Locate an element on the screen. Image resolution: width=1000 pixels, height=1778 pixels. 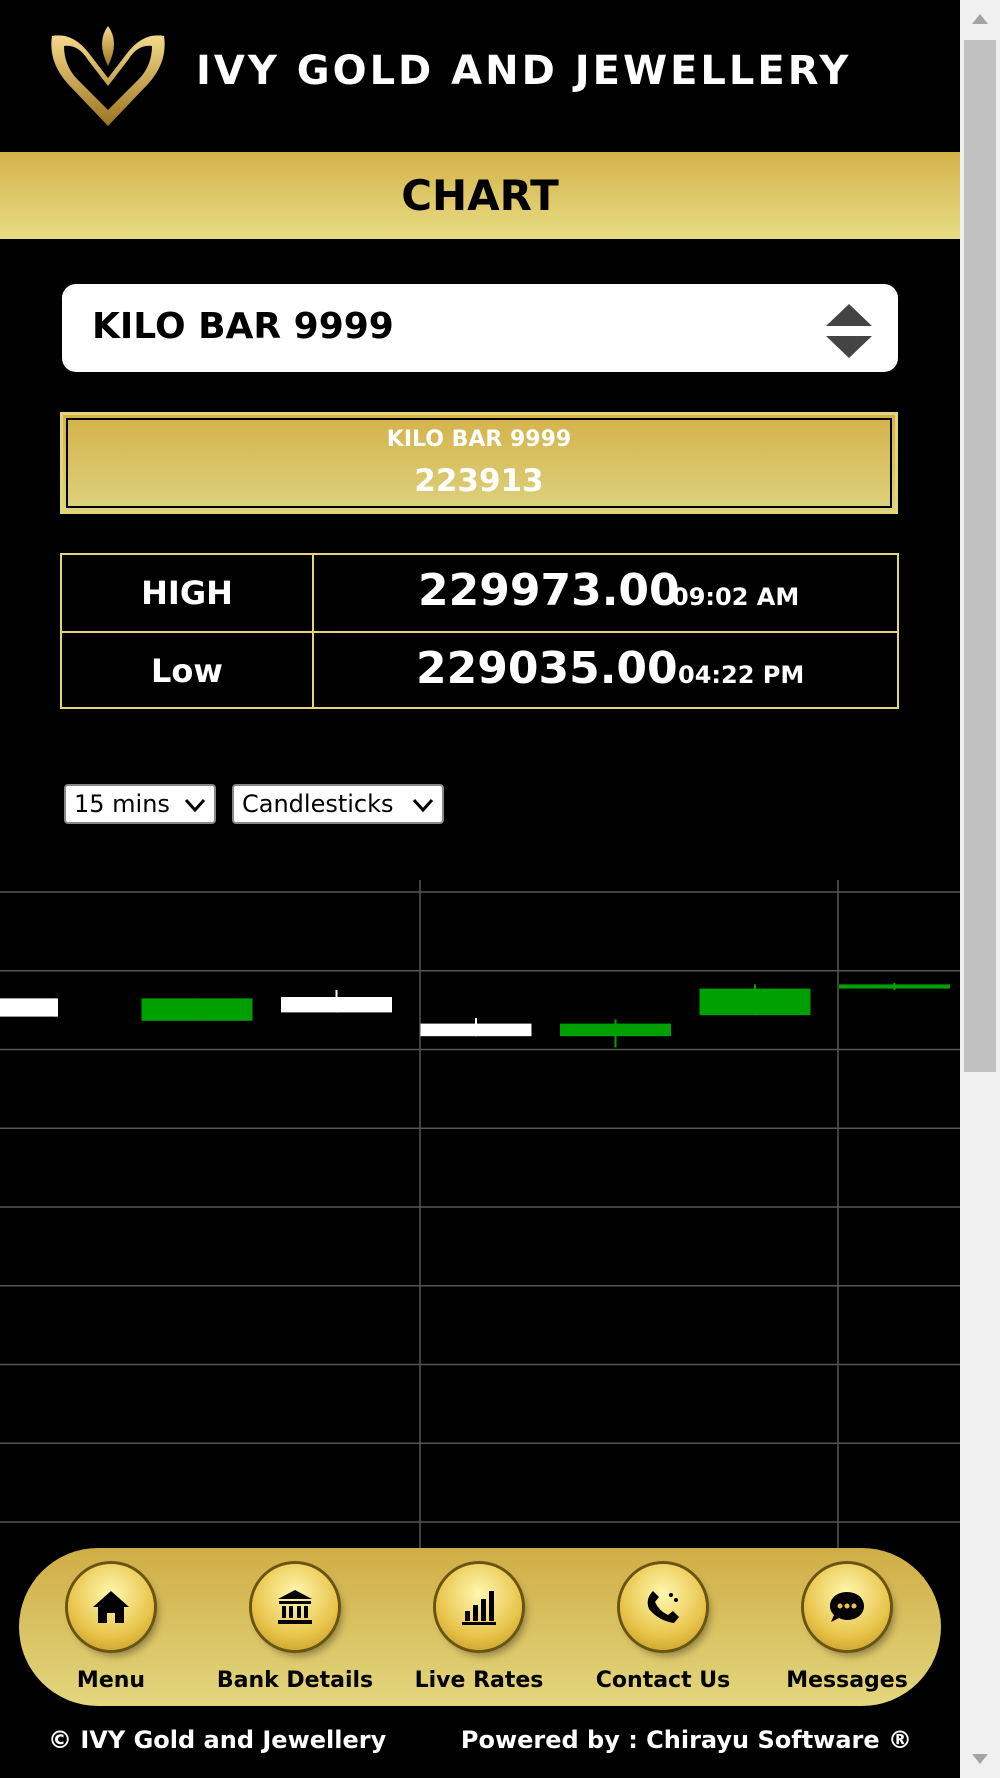
nav-menu: Menu is located at coordinates (111, 1627).